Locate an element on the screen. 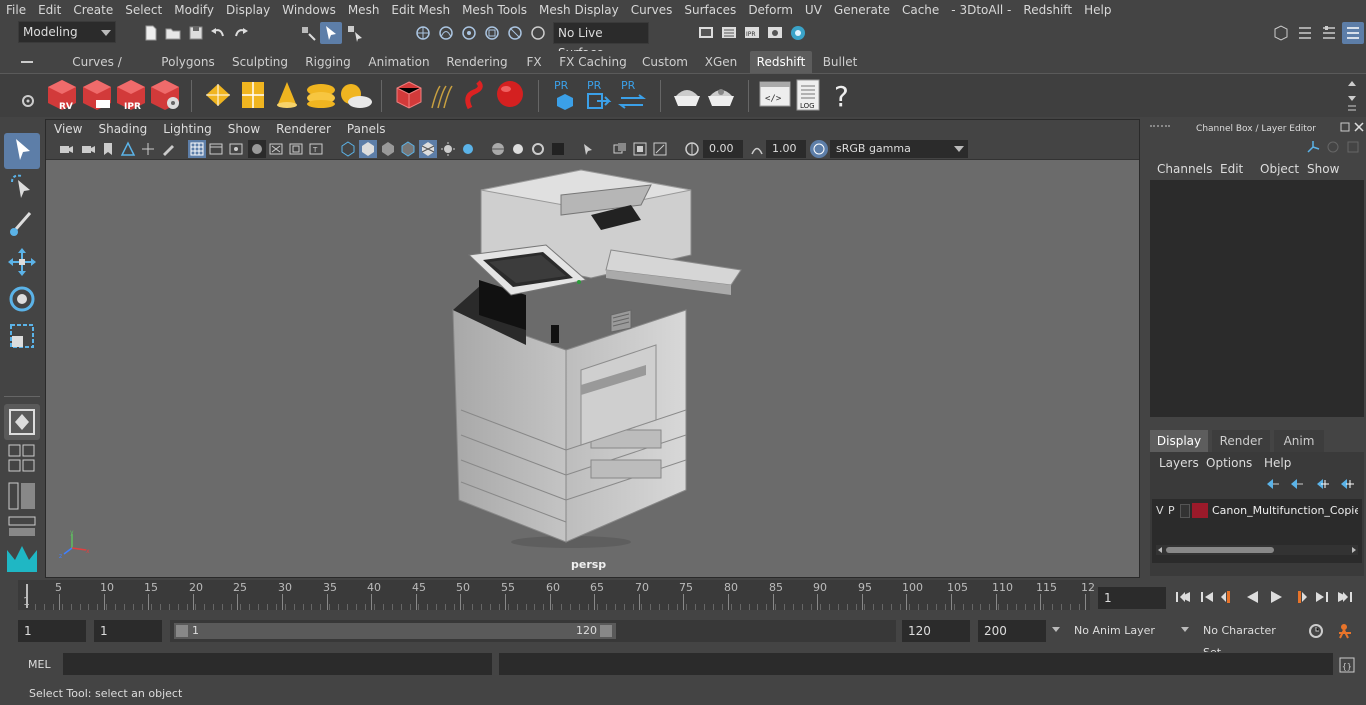 The image size is (1366, 705). tab-rigging: Rigging is located at coordinates (328, 62).